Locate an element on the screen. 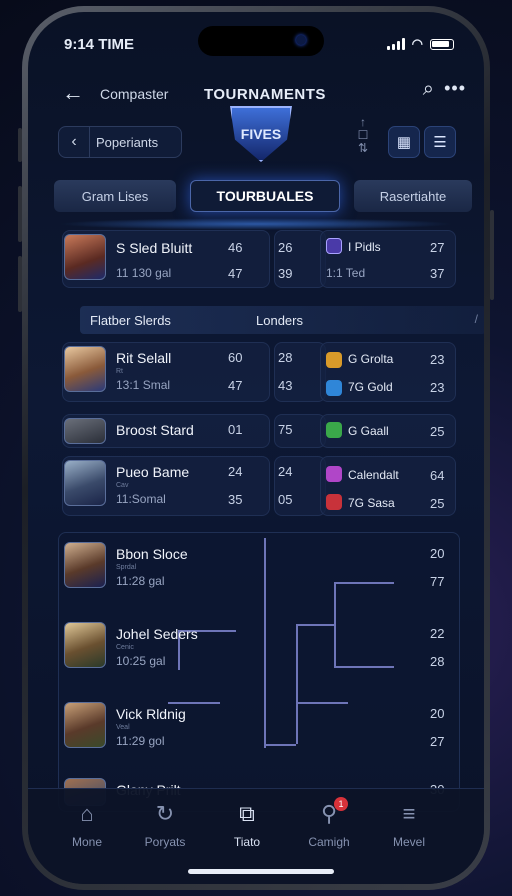 This screenshot has height=896, width=512. layers-icon: ☰ is located at coordinates (440, 142).